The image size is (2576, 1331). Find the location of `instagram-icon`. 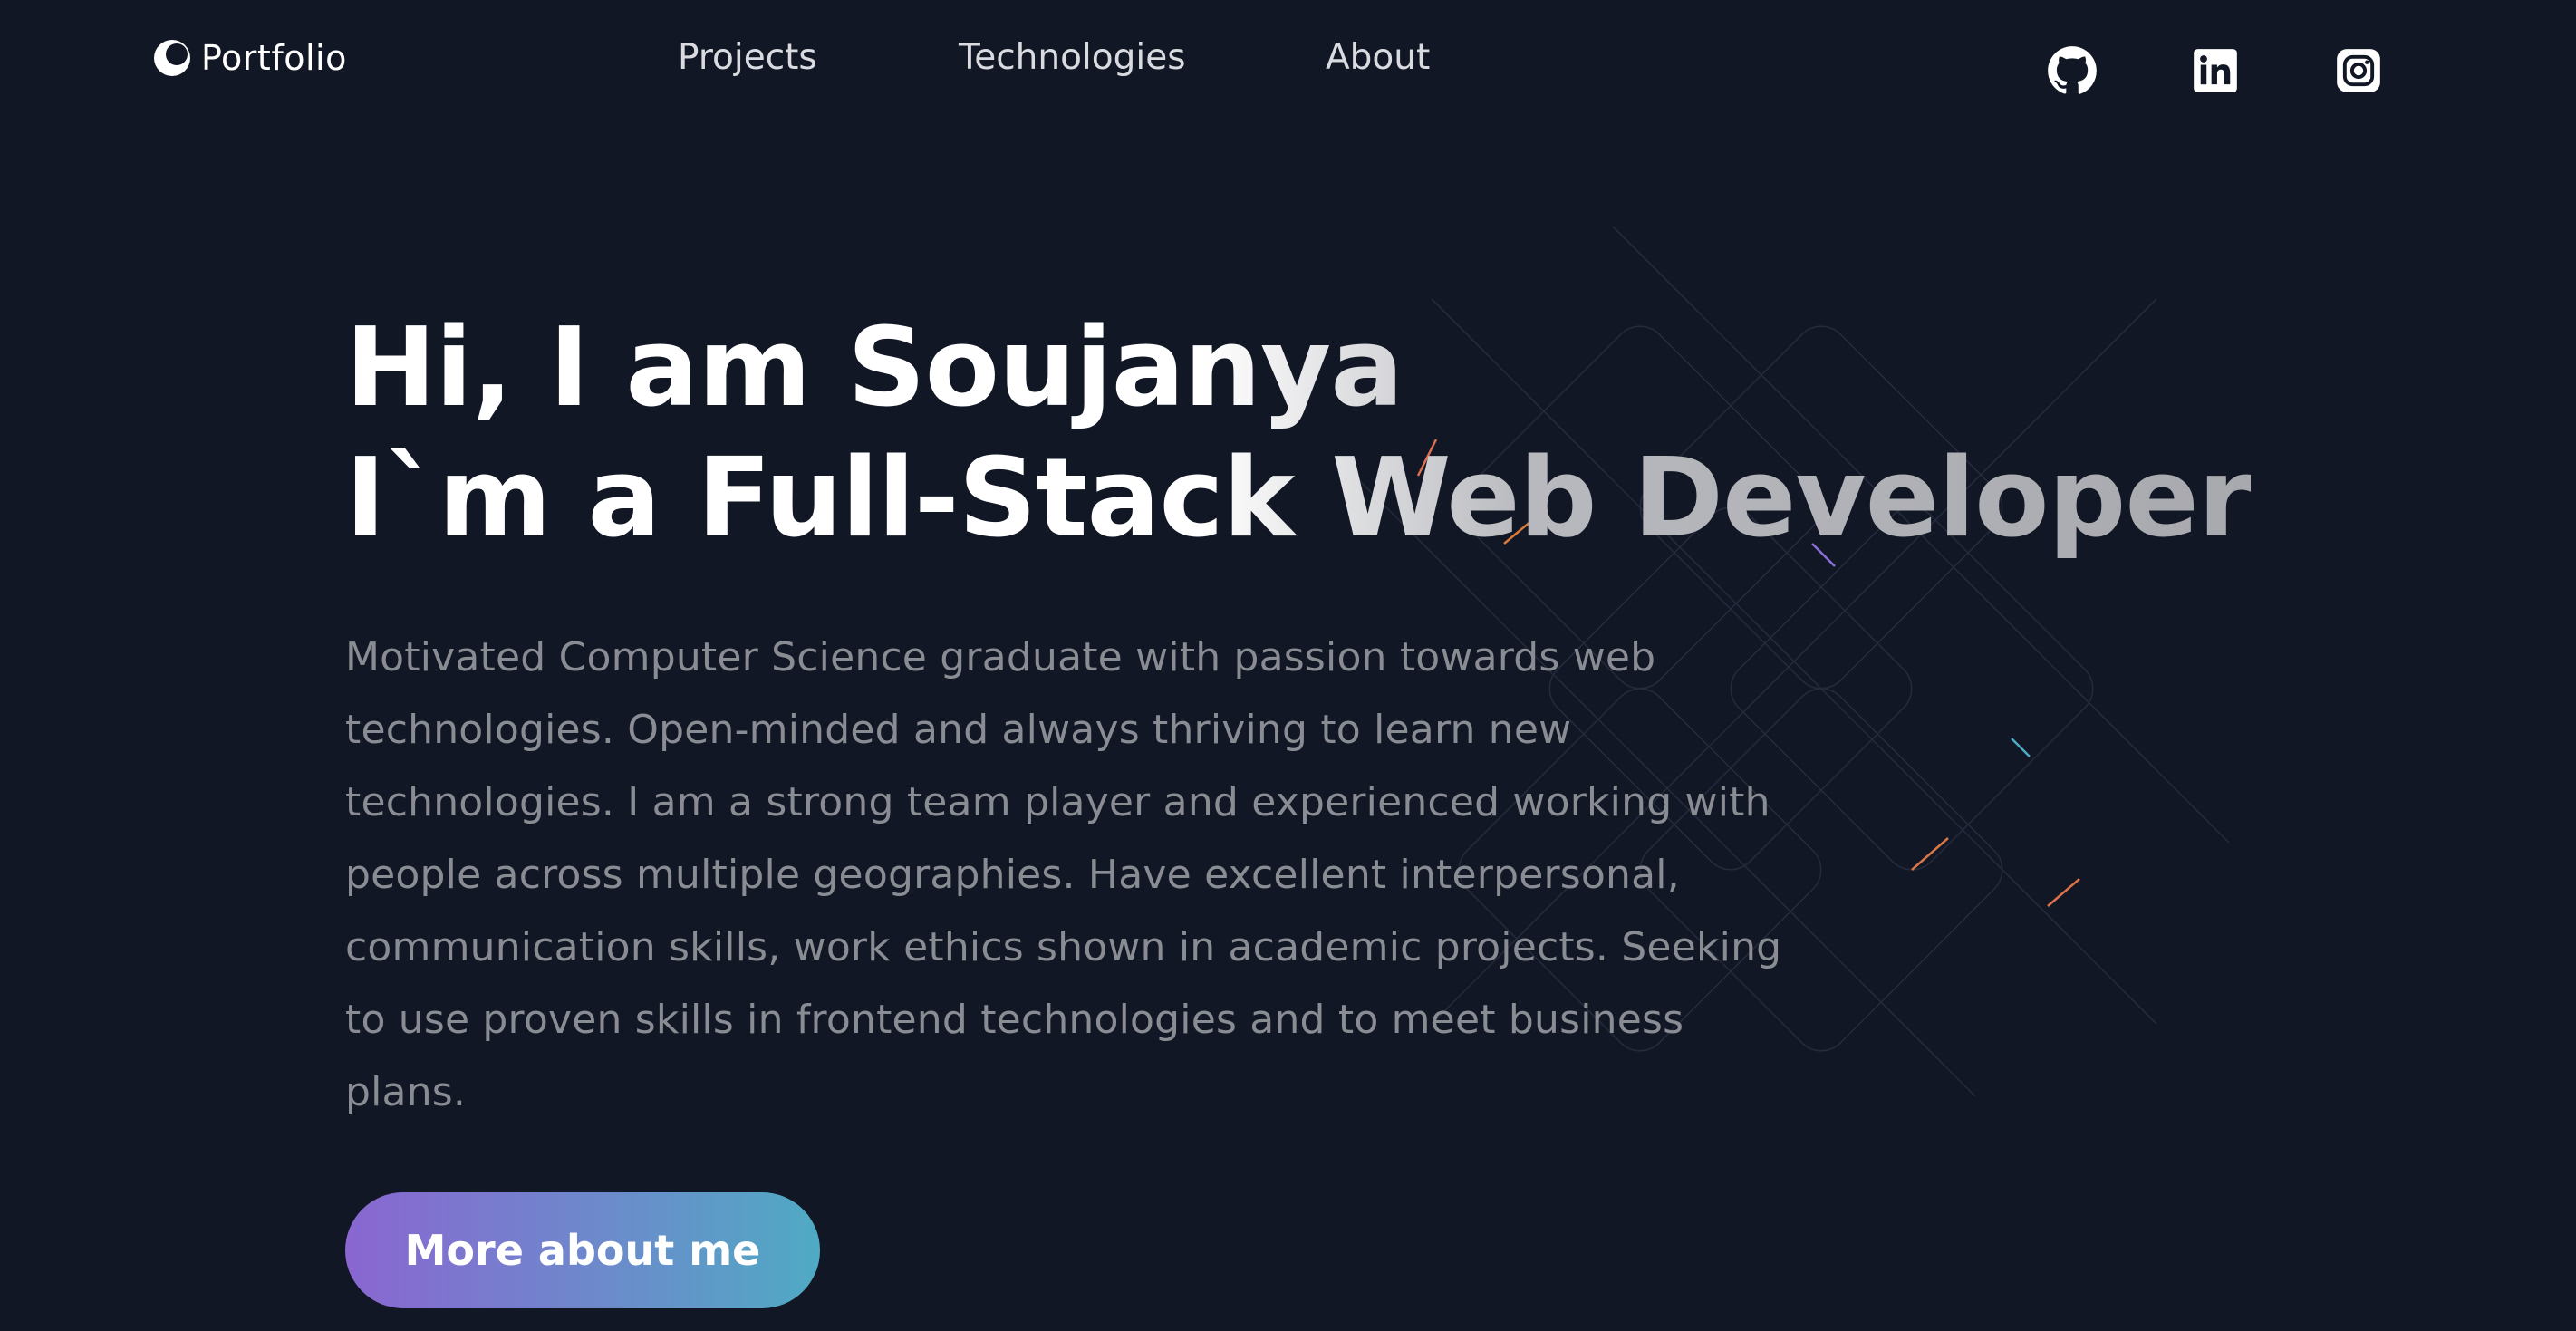

instagram-icon is located at coordinates (2358, 70).